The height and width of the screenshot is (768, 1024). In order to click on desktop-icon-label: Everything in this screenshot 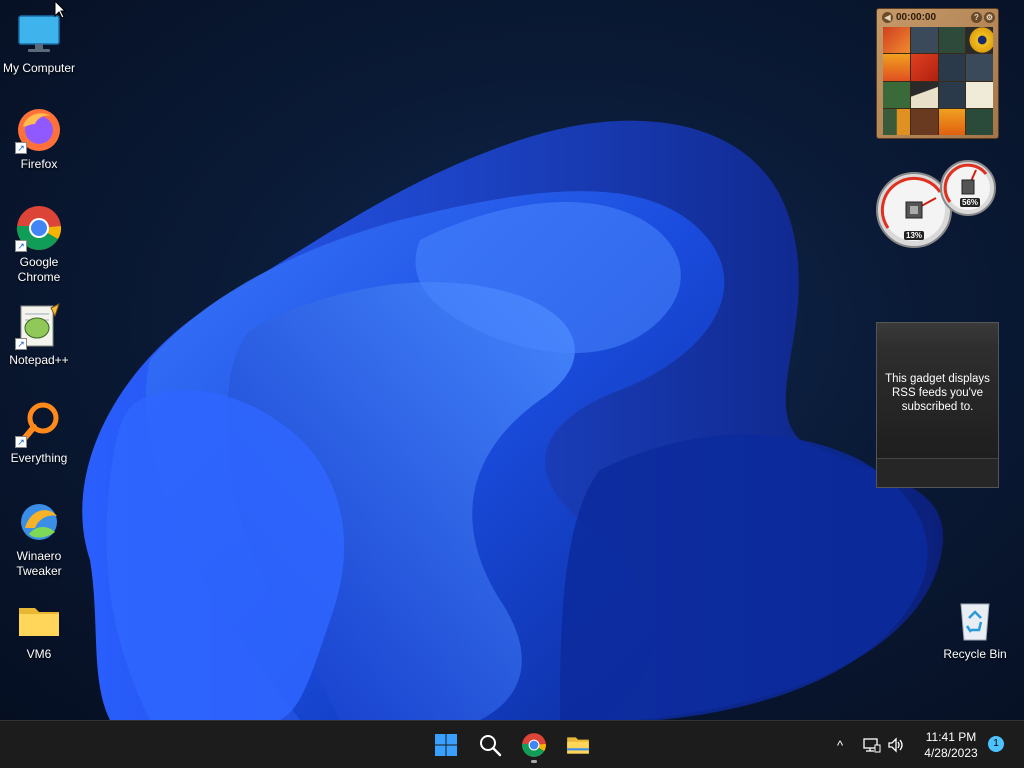, I will do `click(39, 458)`.